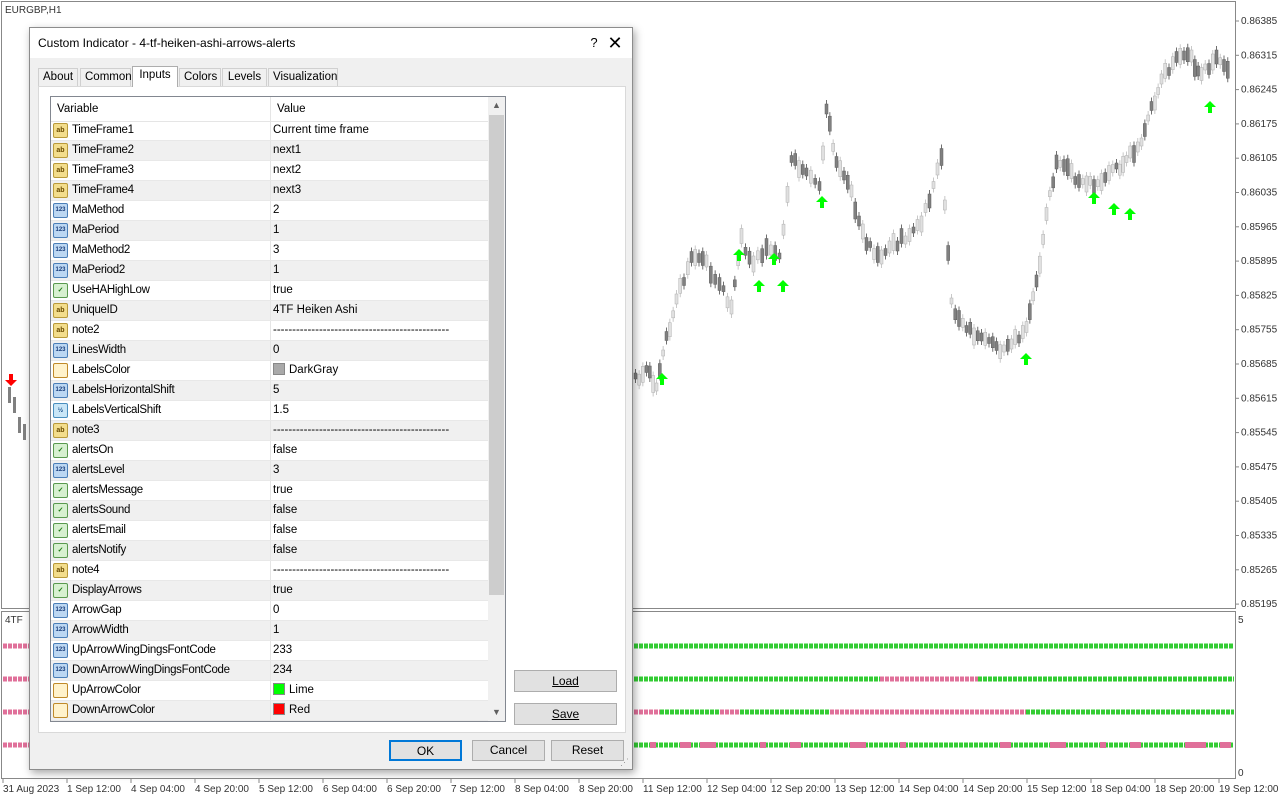 This screenshot has width=1280, height=800. Describe the element at coordinates (379, 310) in the screenshot. I see `input-value: 4TF Heiken Ashi` at that location.